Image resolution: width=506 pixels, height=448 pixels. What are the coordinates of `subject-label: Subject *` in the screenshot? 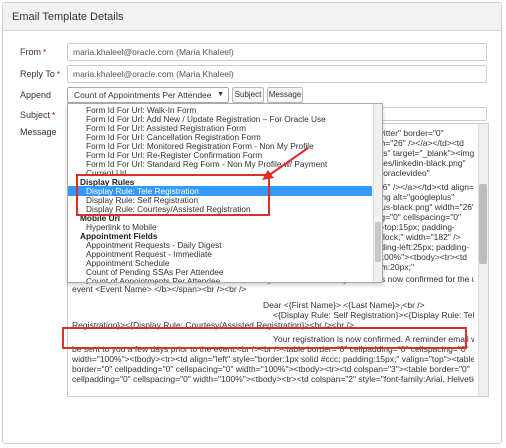 It's located at (38, 115).